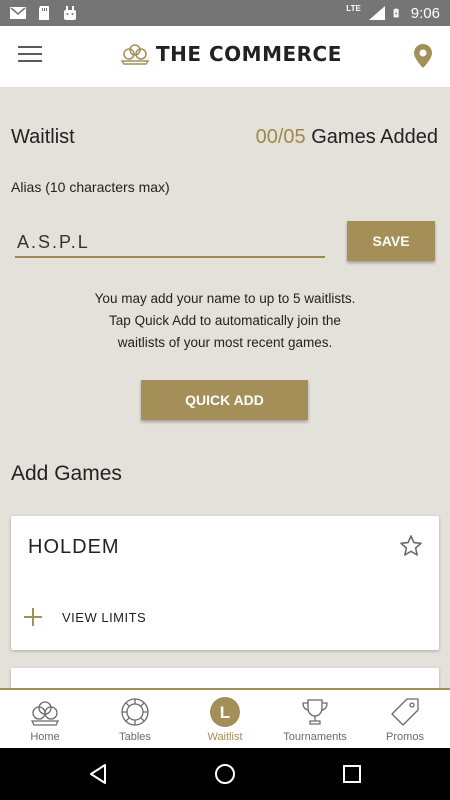 Image resolution: width=450 pixels, height=800 pixels. I want to click on nav-waitlist: L Waitlist, so click(225, 719).